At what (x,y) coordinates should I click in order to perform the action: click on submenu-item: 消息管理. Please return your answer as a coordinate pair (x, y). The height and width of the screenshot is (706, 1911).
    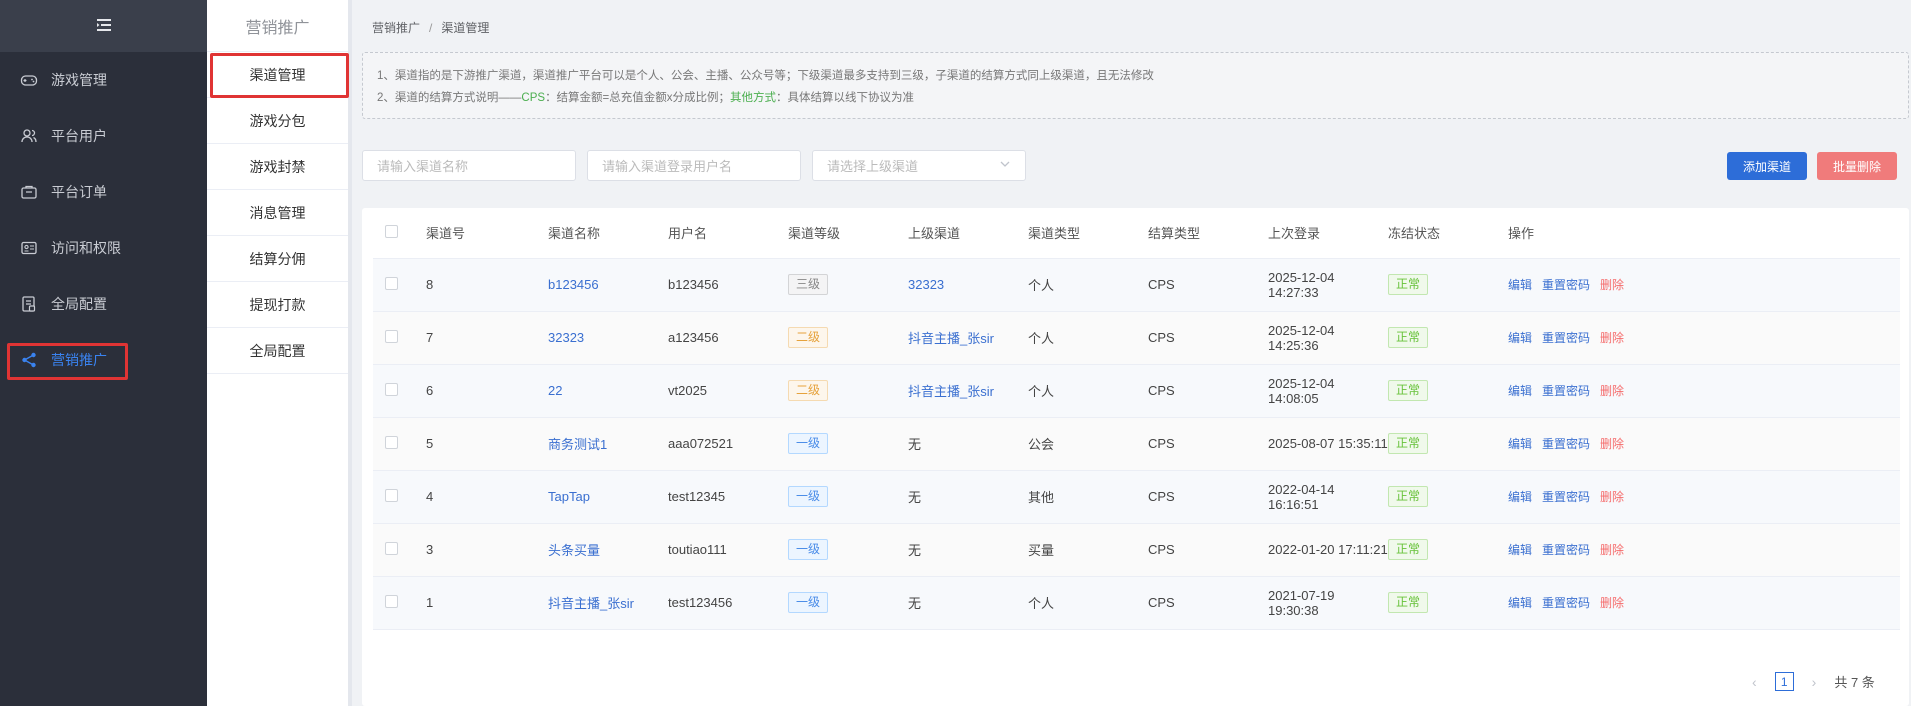
    Looking at the image, I should click on (277, 213).